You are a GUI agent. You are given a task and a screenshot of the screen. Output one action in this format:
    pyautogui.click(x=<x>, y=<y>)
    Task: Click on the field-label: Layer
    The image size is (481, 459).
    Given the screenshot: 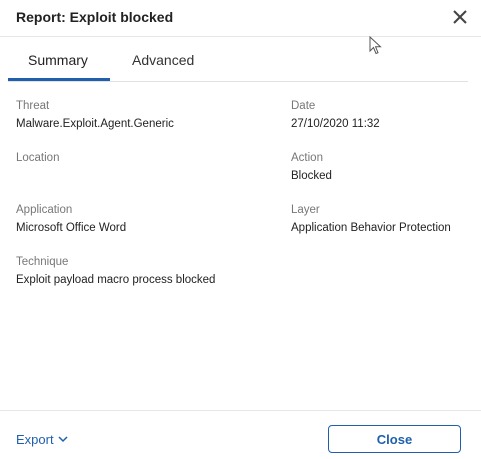 What is the action you would take?
    pyautogui.click(x=305, y=210)
    